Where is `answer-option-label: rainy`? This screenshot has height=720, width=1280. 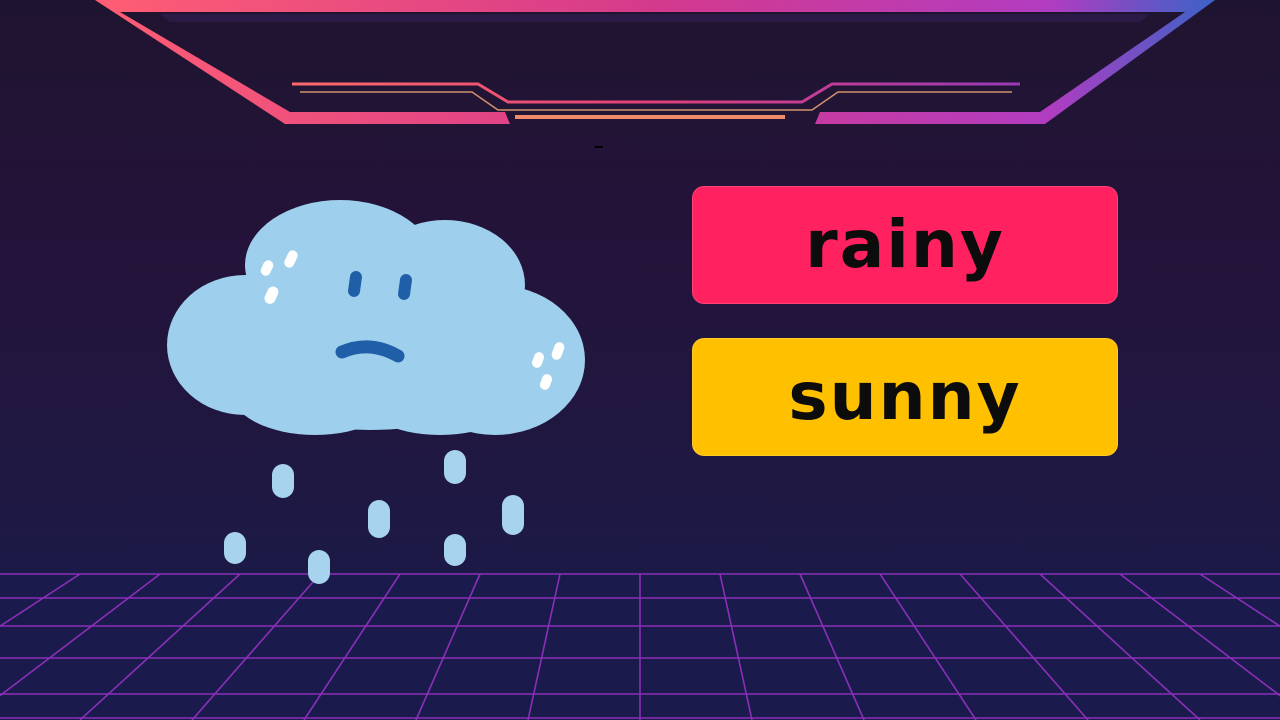
answer-option-label: rainy is located at coordinates (905, 244).